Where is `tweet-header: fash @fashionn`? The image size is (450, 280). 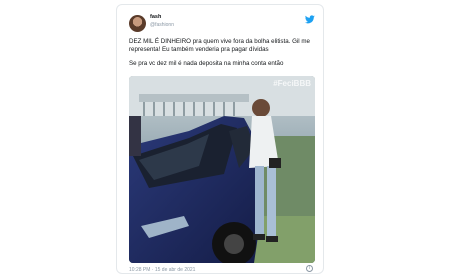 tweet-header: fash @fashionn is located at coordinates (222, 24).